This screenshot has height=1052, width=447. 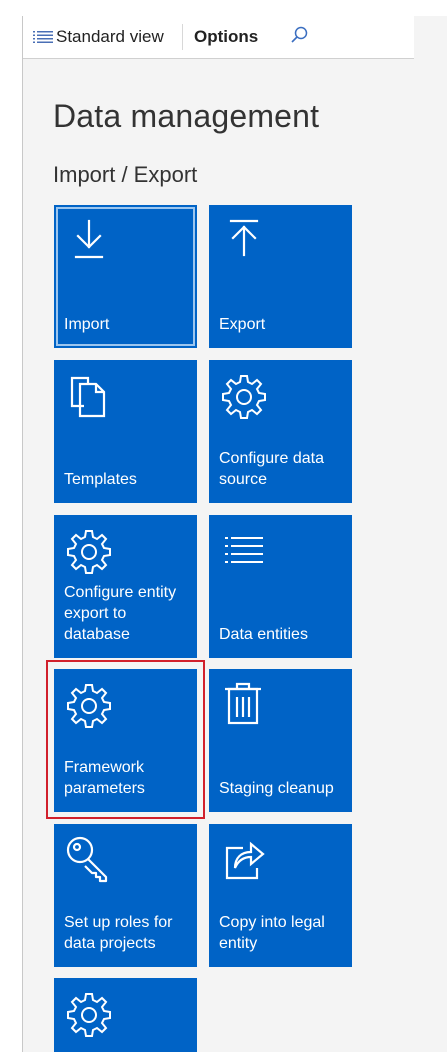 I want to click on hamburger-icon, so click(x=43, y=37).